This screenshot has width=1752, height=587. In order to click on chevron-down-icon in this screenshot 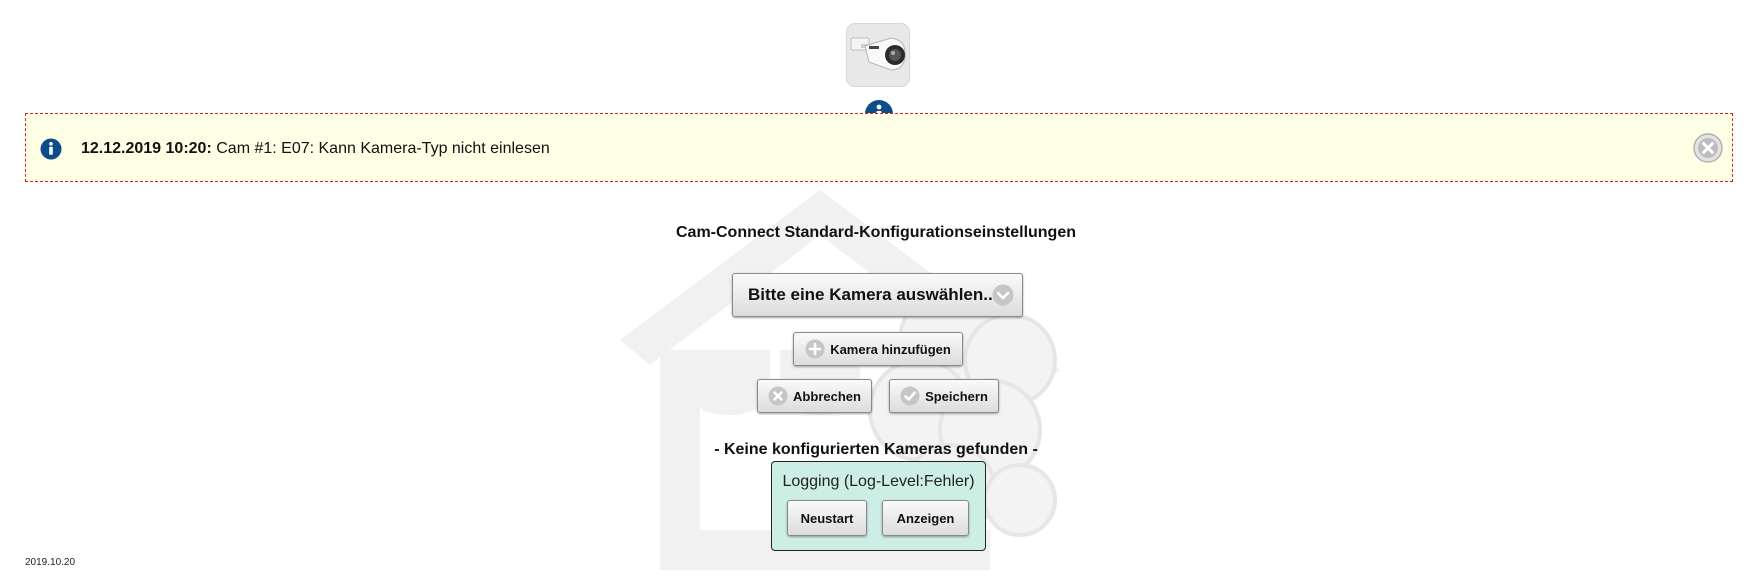, I will do `click(1003, 295)`.